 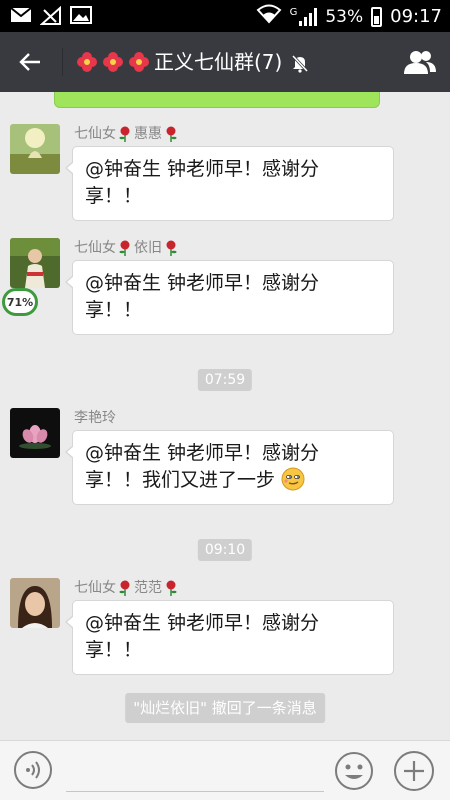 I want to click on sender-nickname: 依旧, so click(x=148, y=248).